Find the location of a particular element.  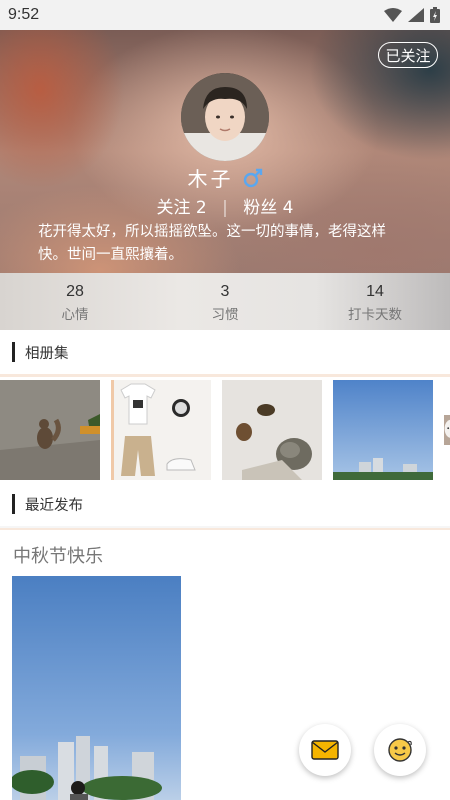

album-thumb-outfit is located at coordinates (161, 430).